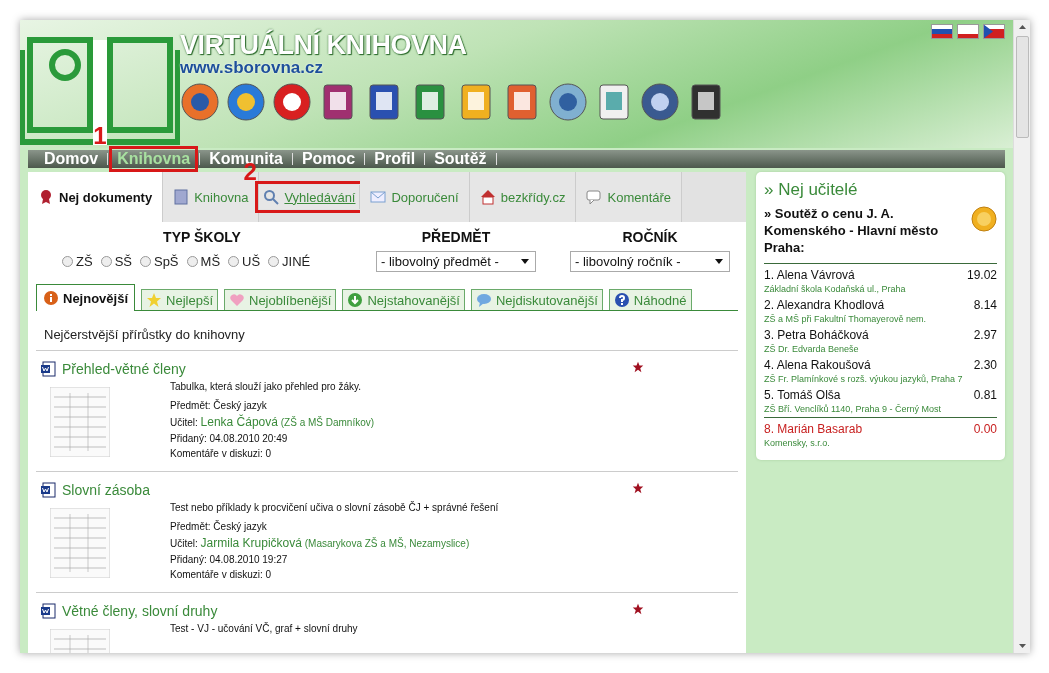 This screenshot has width=1049, height=673. Describe the element at coordinates (327, 422) in the screenshot. I see `school-link: (ZŠ a MŠ Damníkov)` at that location.